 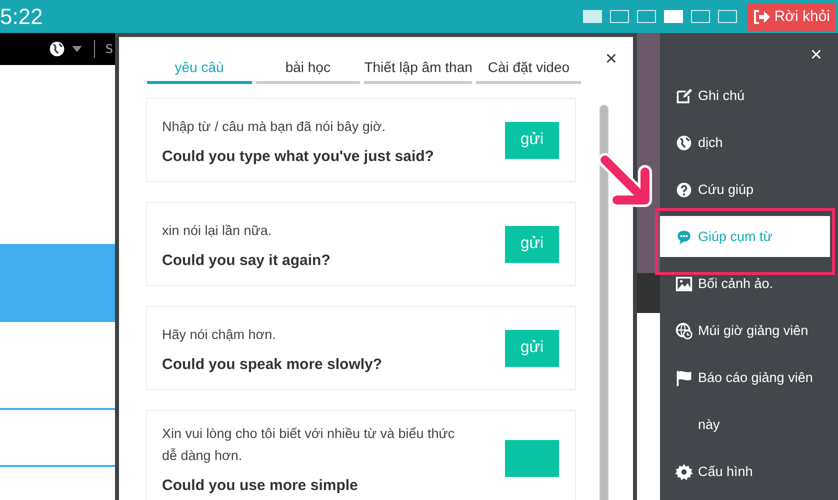 I want to click on sidebar-item: Múi giờ giảng viên, so click(x=749, y=330).